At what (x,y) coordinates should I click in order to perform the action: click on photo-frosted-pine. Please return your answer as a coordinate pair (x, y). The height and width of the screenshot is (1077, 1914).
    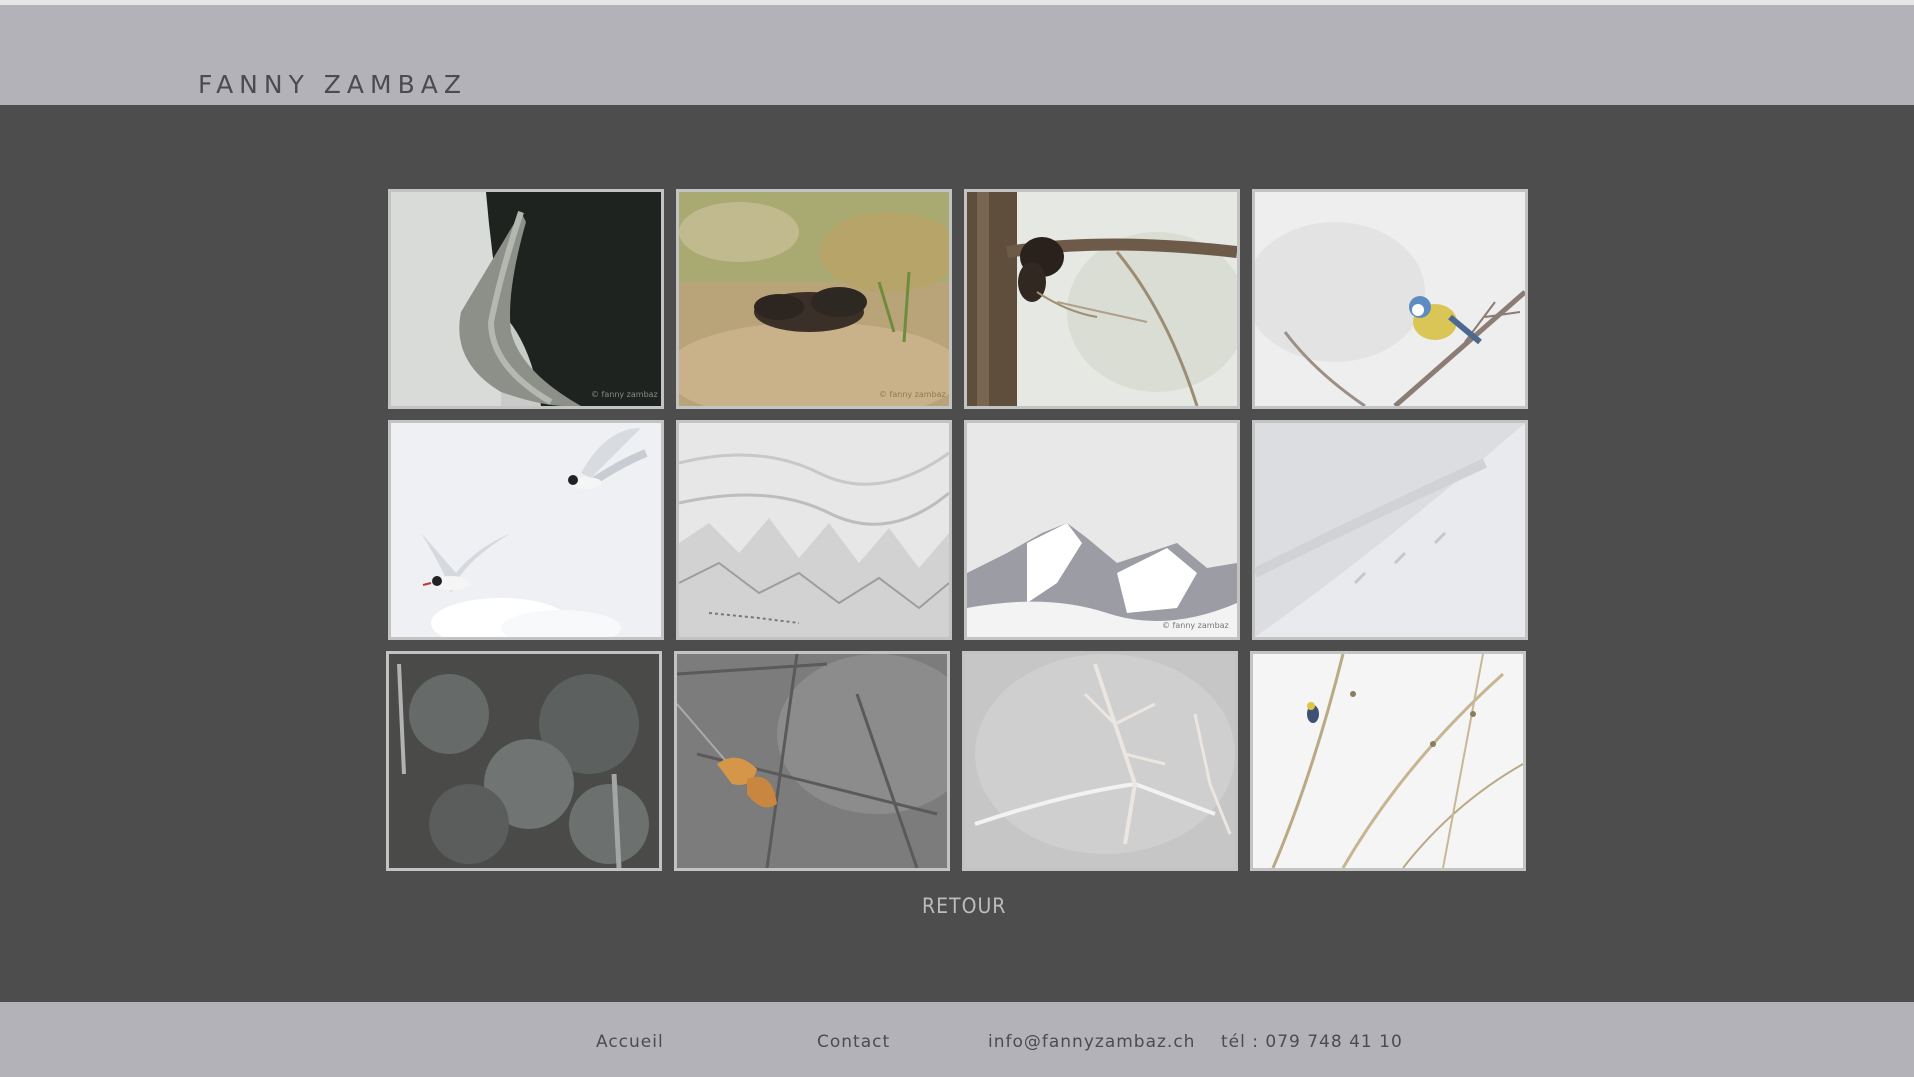
    Looking at the image, I should click on (524, 761).